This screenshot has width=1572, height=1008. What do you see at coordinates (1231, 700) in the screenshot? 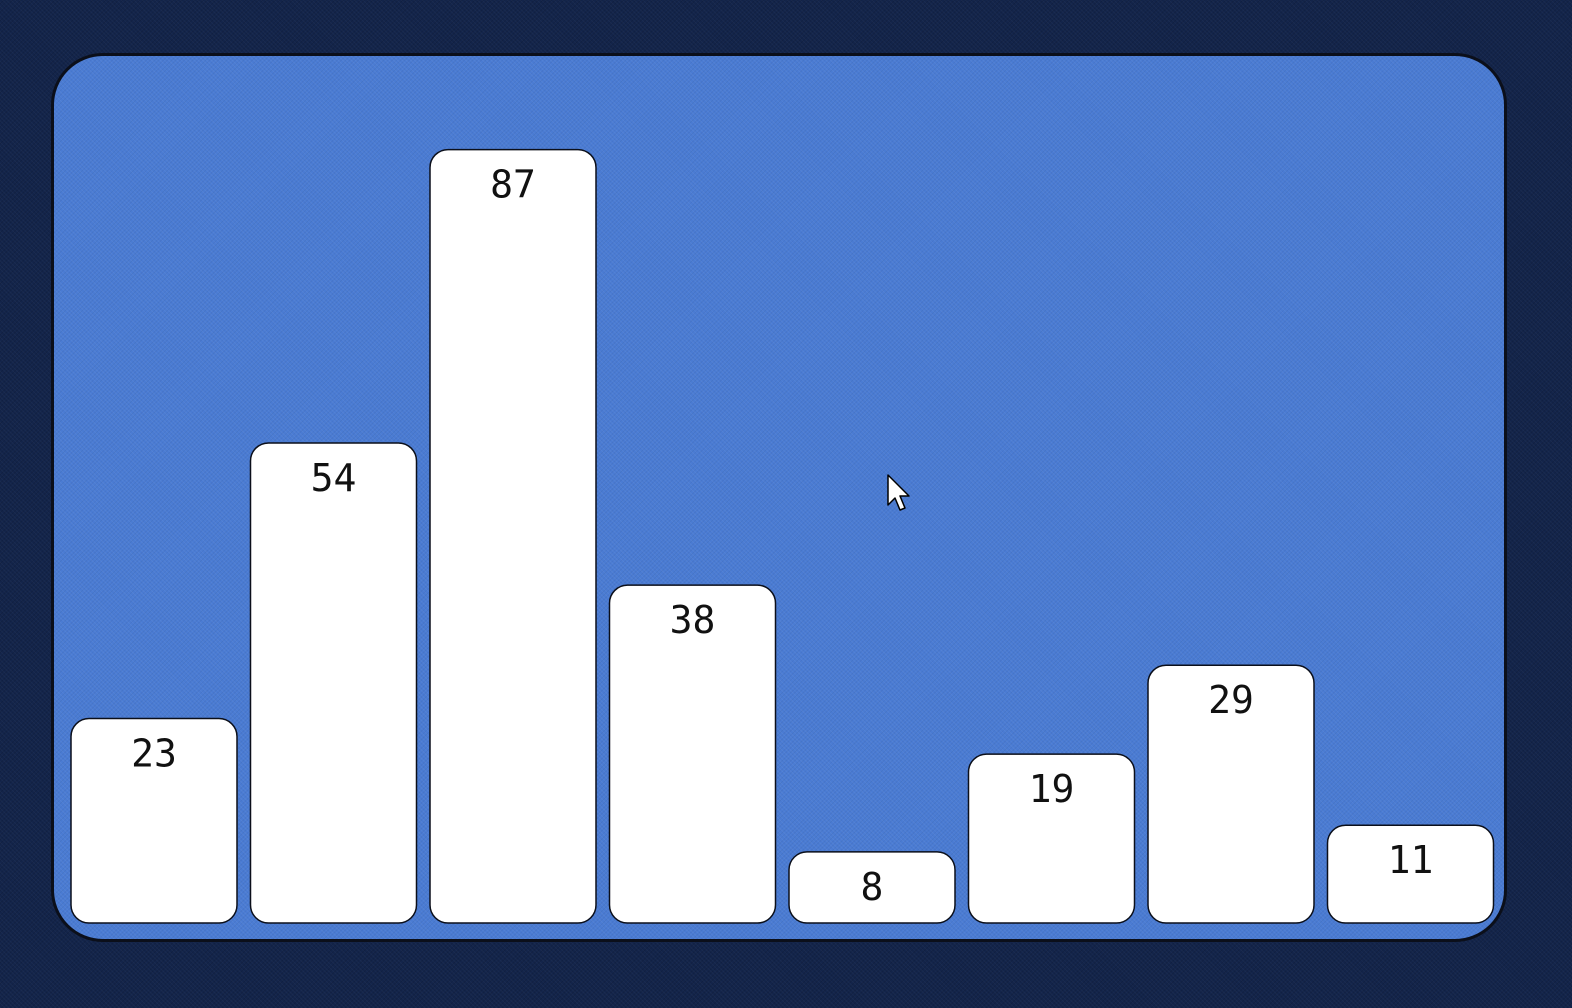
I see `bar-value-label: 29` at bounding box center [1231, 700].